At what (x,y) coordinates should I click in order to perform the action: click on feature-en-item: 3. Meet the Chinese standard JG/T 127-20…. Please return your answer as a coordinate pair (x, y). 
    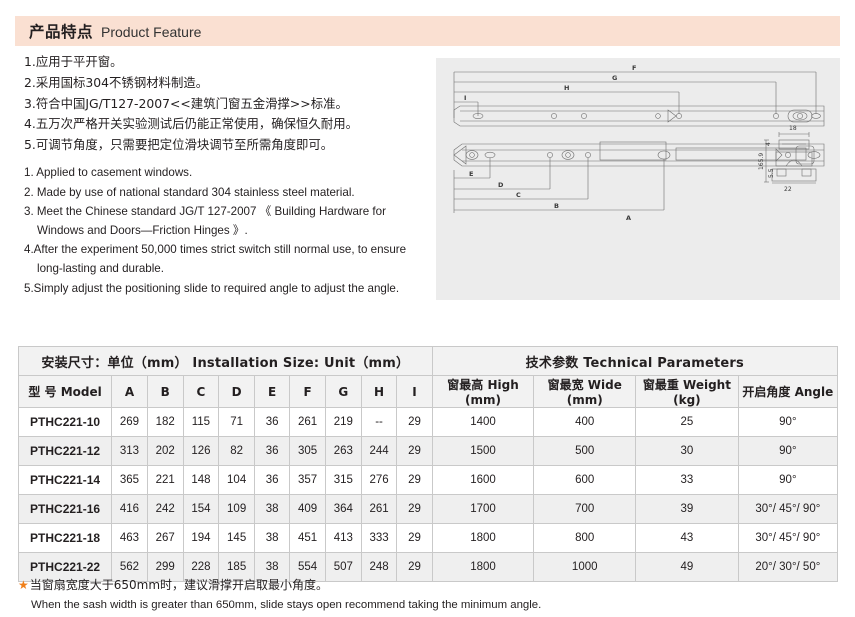
    Looking at the image, I should click on (205, 221).